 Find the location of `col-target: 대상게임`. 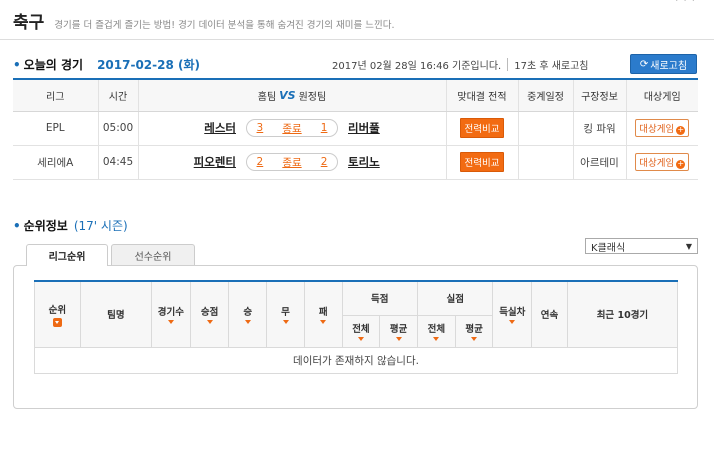

col-target: 대상게임 is located at coordinates (661, 95).